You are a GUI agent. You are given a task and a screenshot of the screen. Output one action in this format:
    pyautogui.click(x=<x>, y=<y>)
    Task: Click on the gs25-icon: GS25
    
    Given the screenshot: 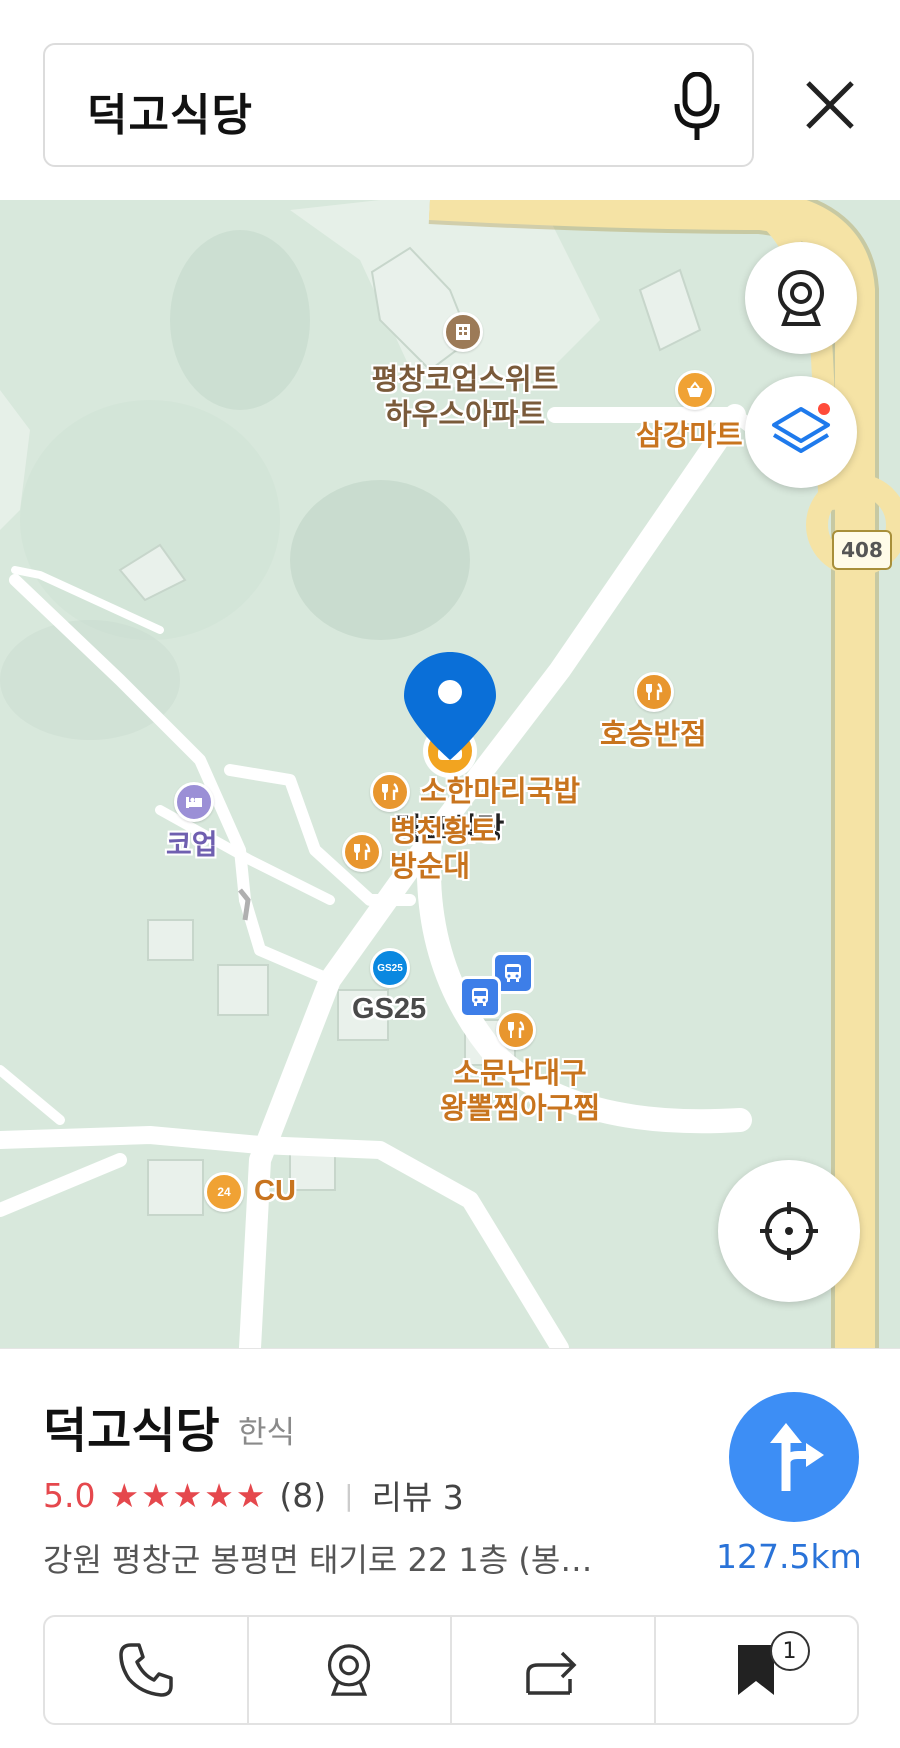 What is the action you would take?
    pyautogui.click(x=390, y=968)
    